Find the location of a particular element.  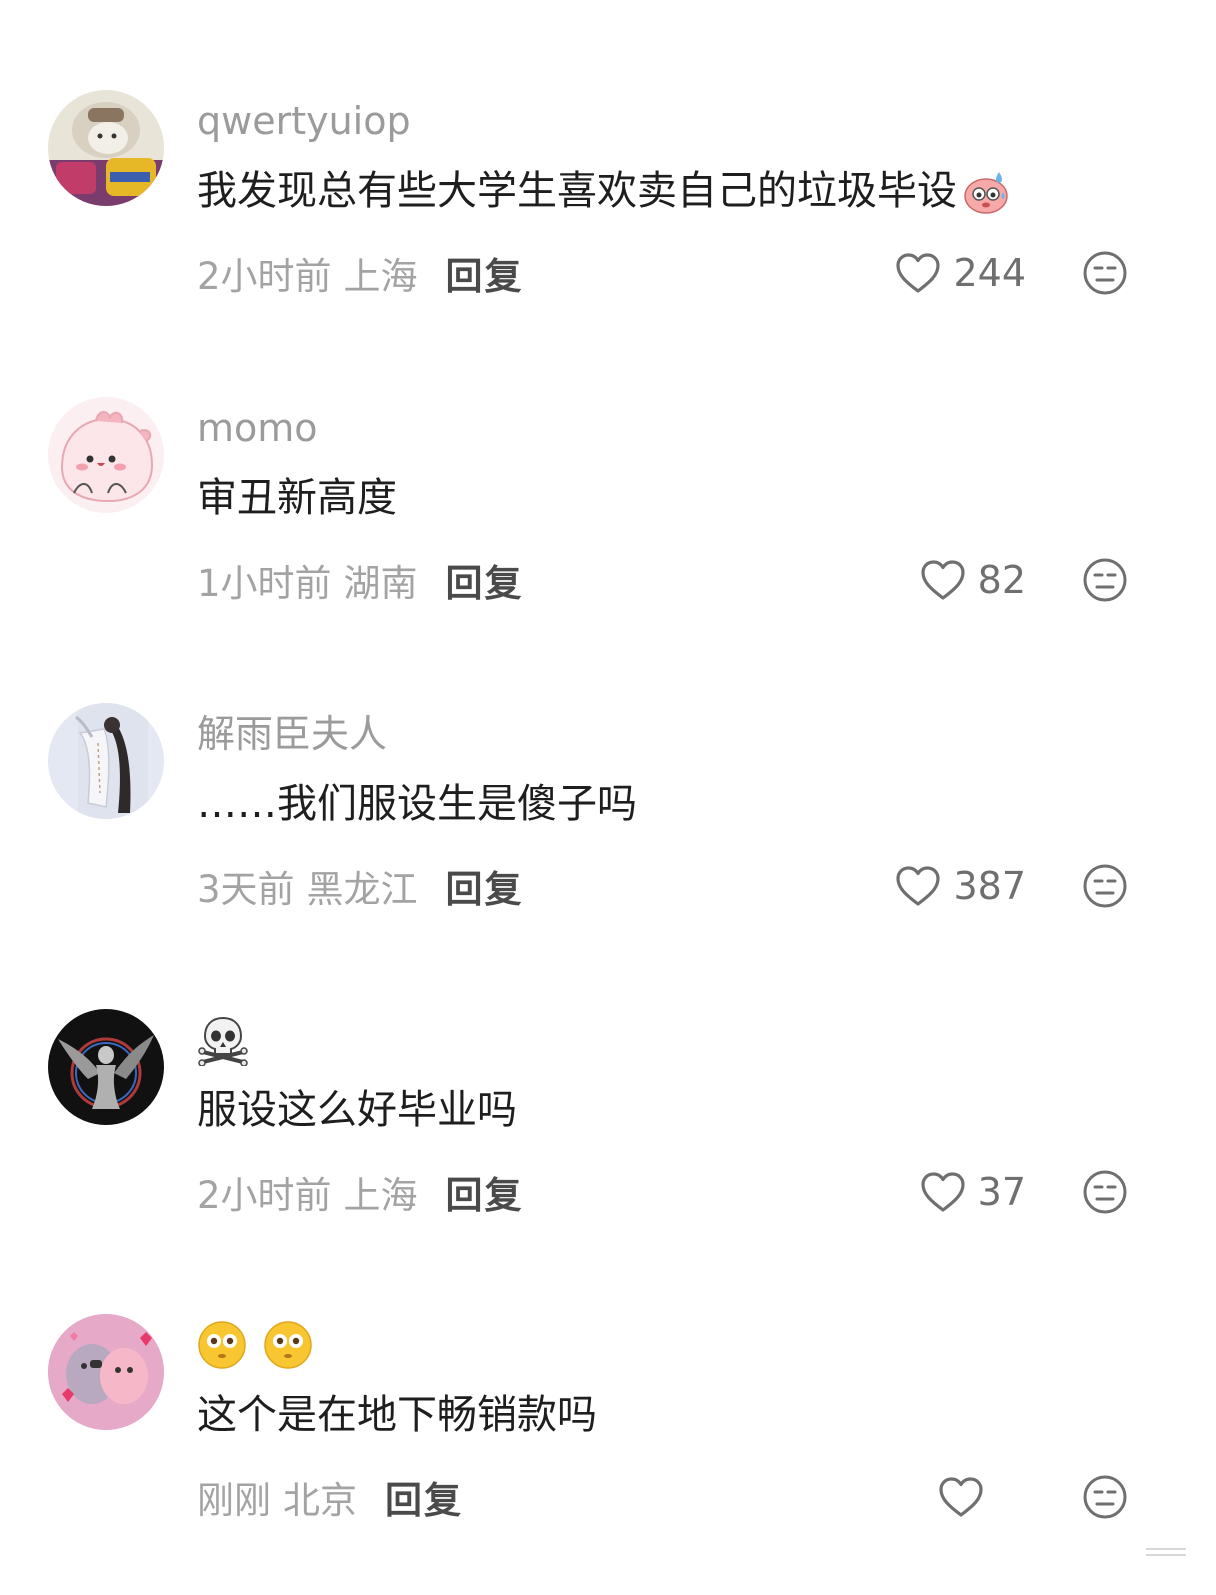

comment-meta: 刚刚 北京 回复 is located at coordinates (330, 1497).